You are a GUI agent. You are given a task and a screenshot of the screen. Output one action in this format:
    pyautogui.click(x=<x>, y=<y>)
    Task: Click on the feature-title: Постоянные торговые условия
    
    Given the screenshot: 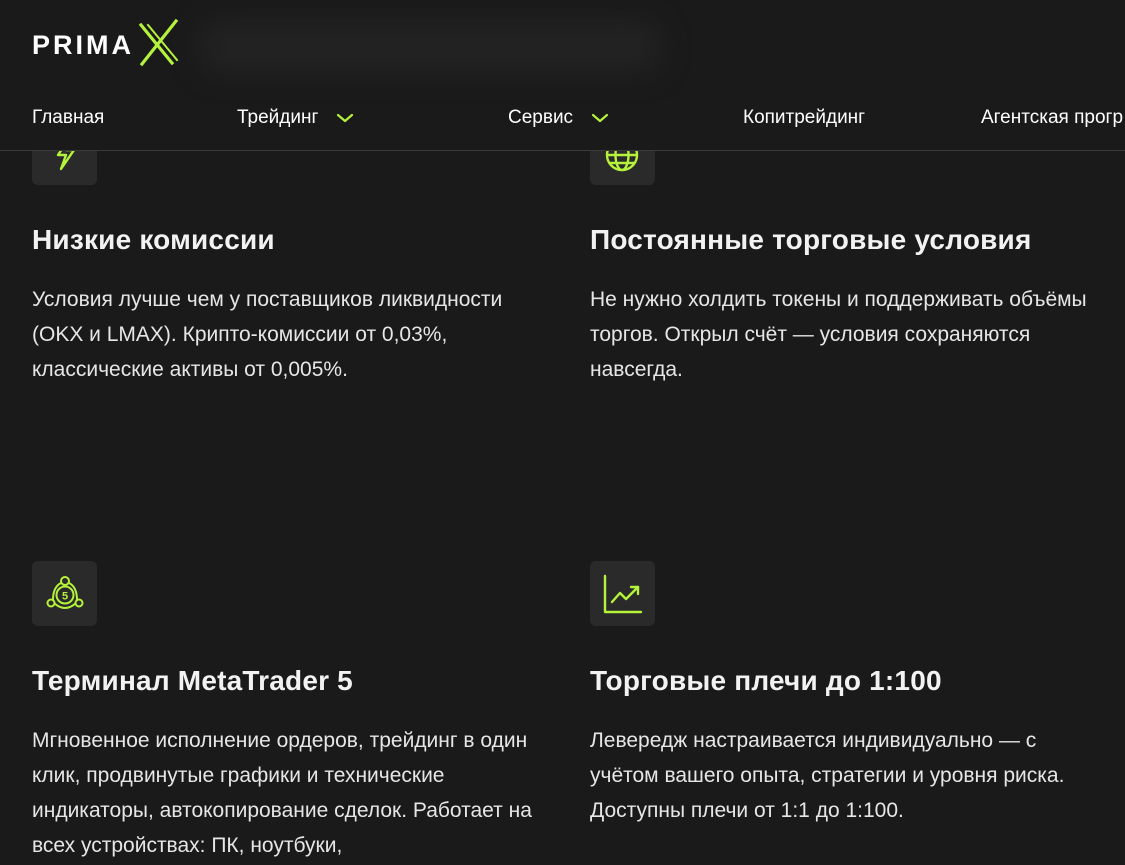 What is the action you would take?
    pyautogui.click(x=811, y=239)
    